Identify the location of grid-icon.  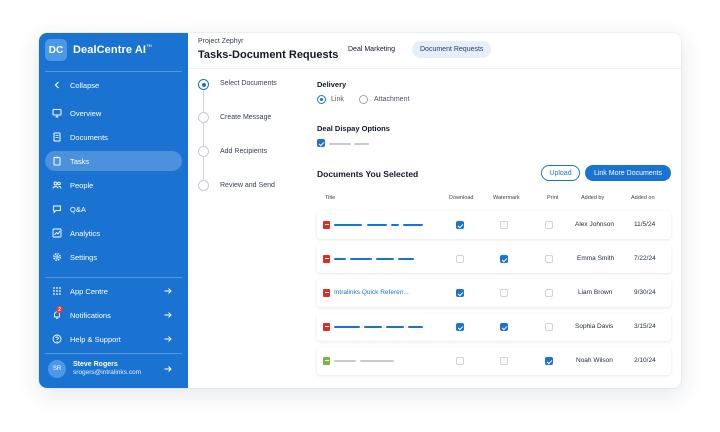
(57, 291).